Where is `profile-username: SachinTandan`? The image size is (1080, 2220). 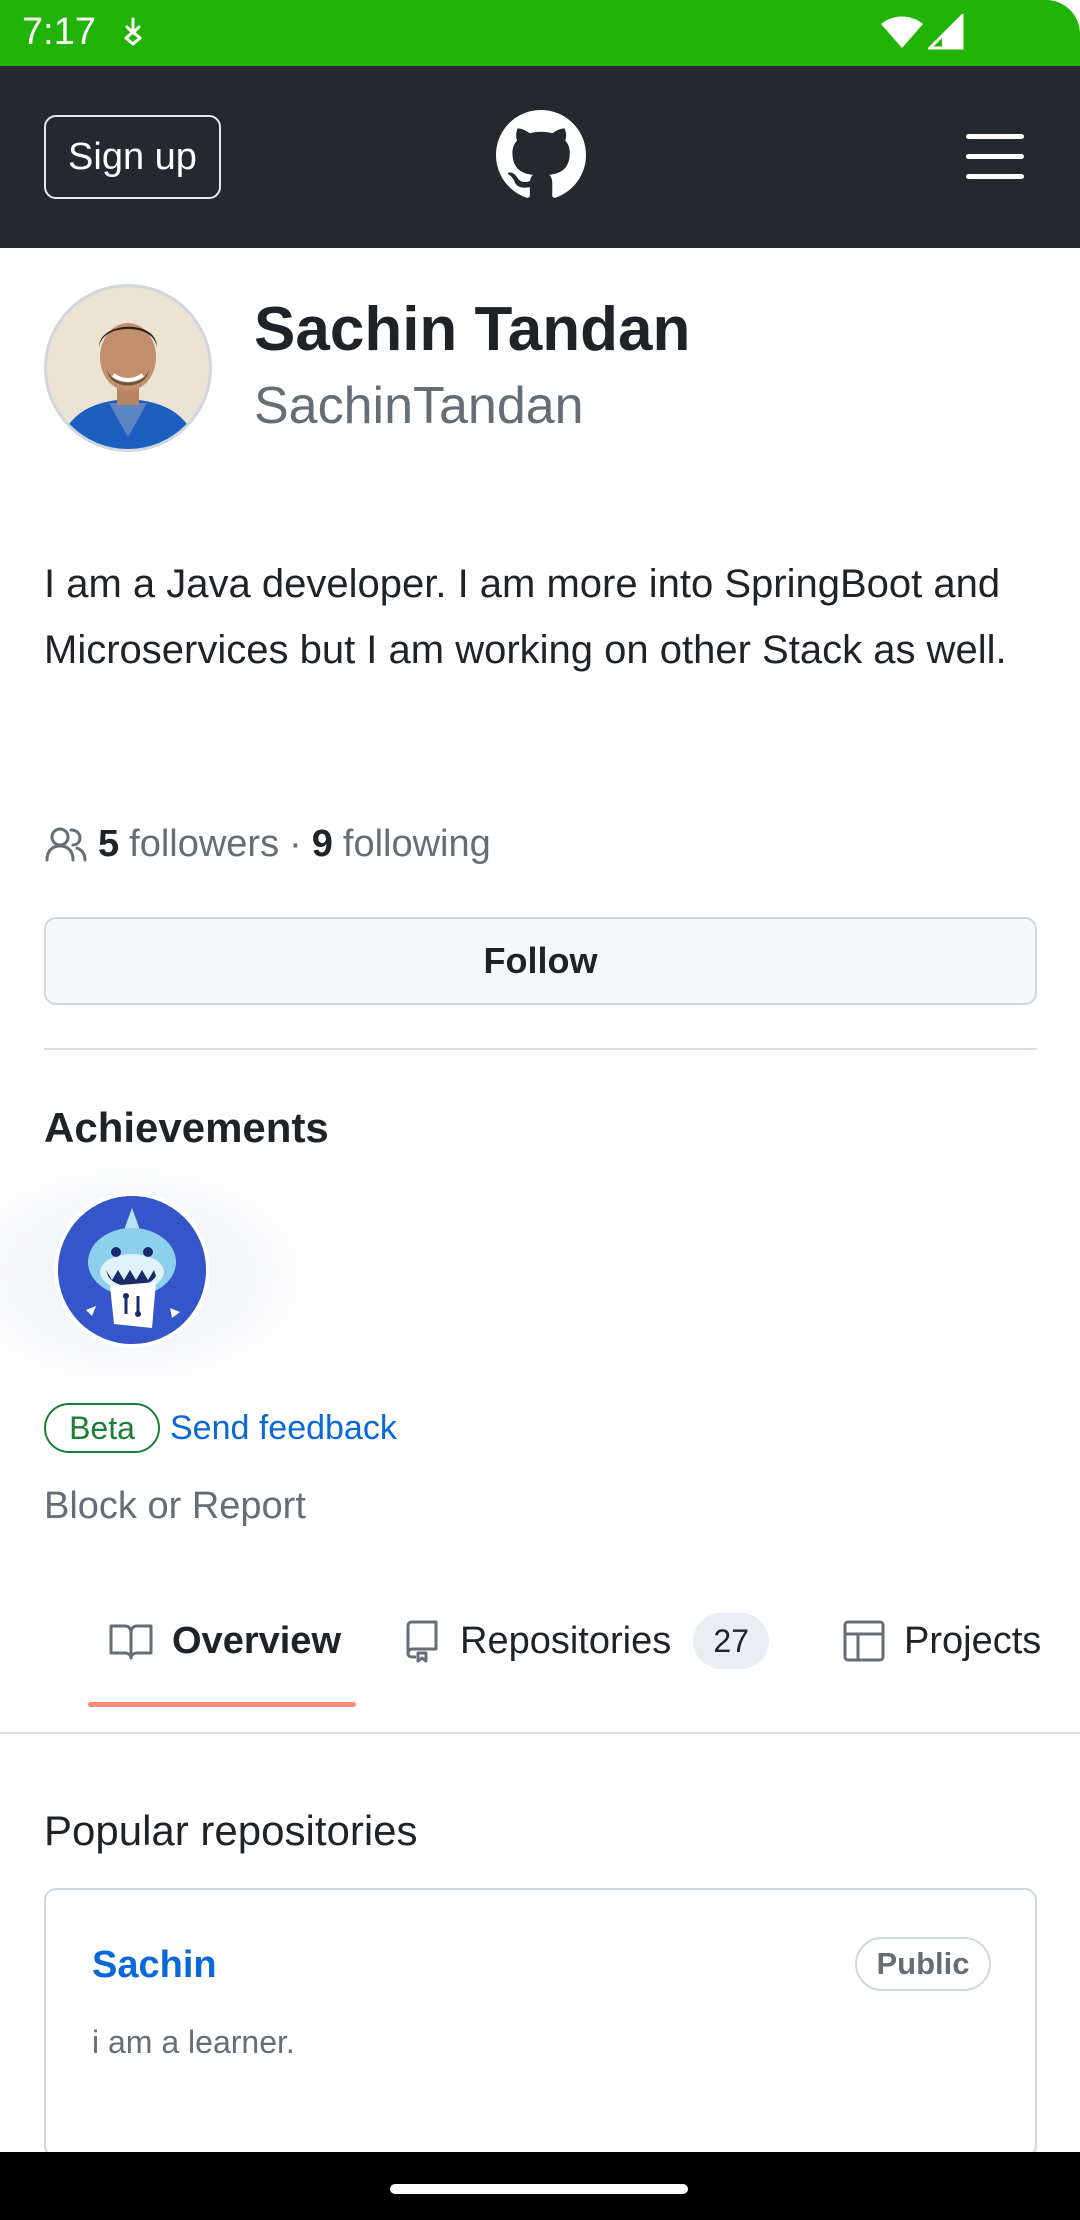 profile-username: SachinTandan is located at coordinates (419, 406).